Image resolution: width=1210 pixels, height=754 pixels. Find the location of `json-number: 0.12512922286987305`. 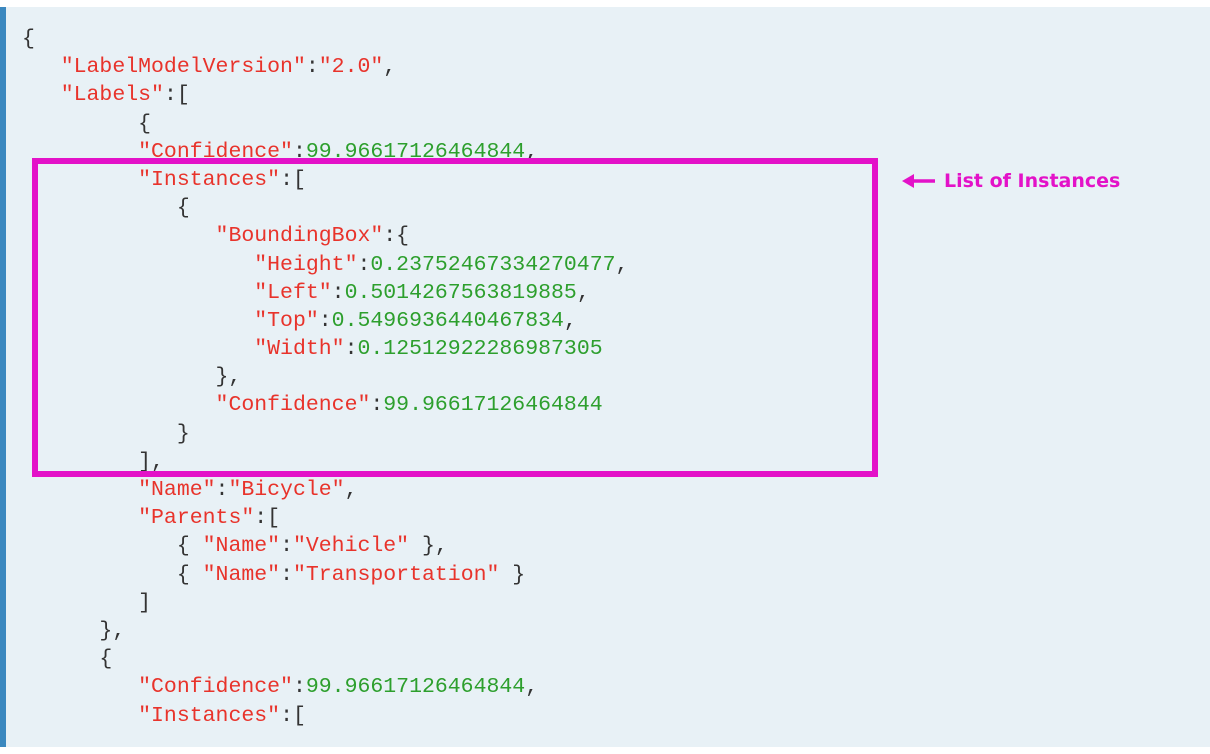

json-number: 0.12512922286987305 is located at coordinates (480, 349).